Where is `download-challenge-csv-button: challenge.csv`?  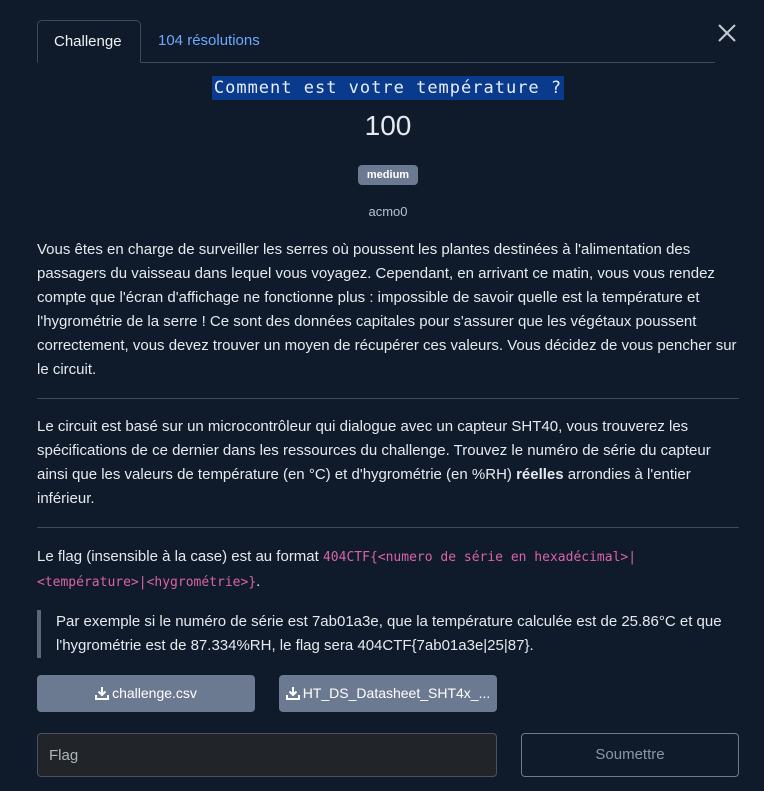
download-challenge-csv-button: challenge.csv is located at coordinates (146, 693).